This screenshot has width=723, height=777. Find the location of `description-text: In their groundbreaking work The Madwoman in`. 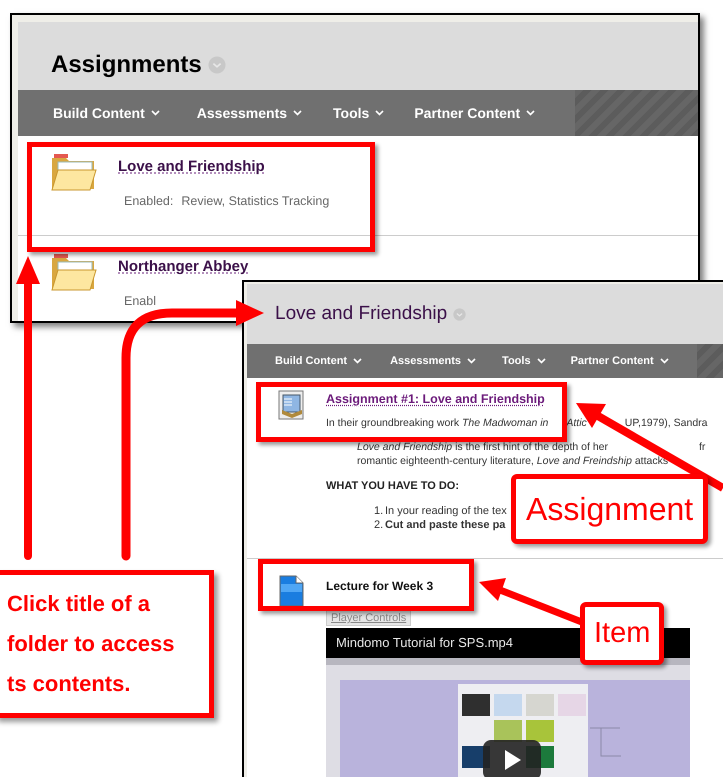

description-text: In their groundbreaking work The Madwoman in is located at coordinates (437, 423).